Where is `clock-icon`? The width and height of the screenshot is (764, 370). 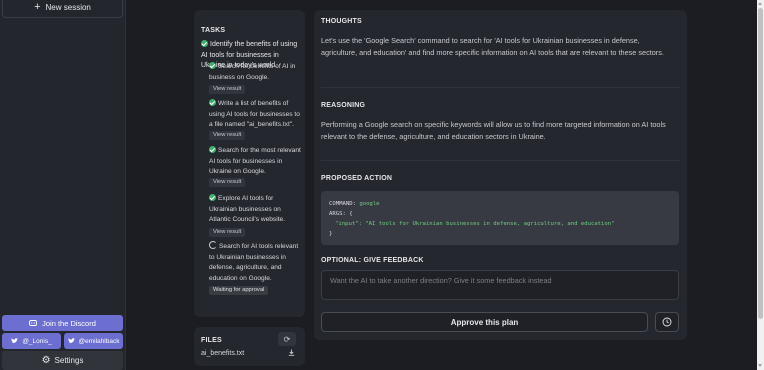 clock-icon is located at coordinates (667, 322).